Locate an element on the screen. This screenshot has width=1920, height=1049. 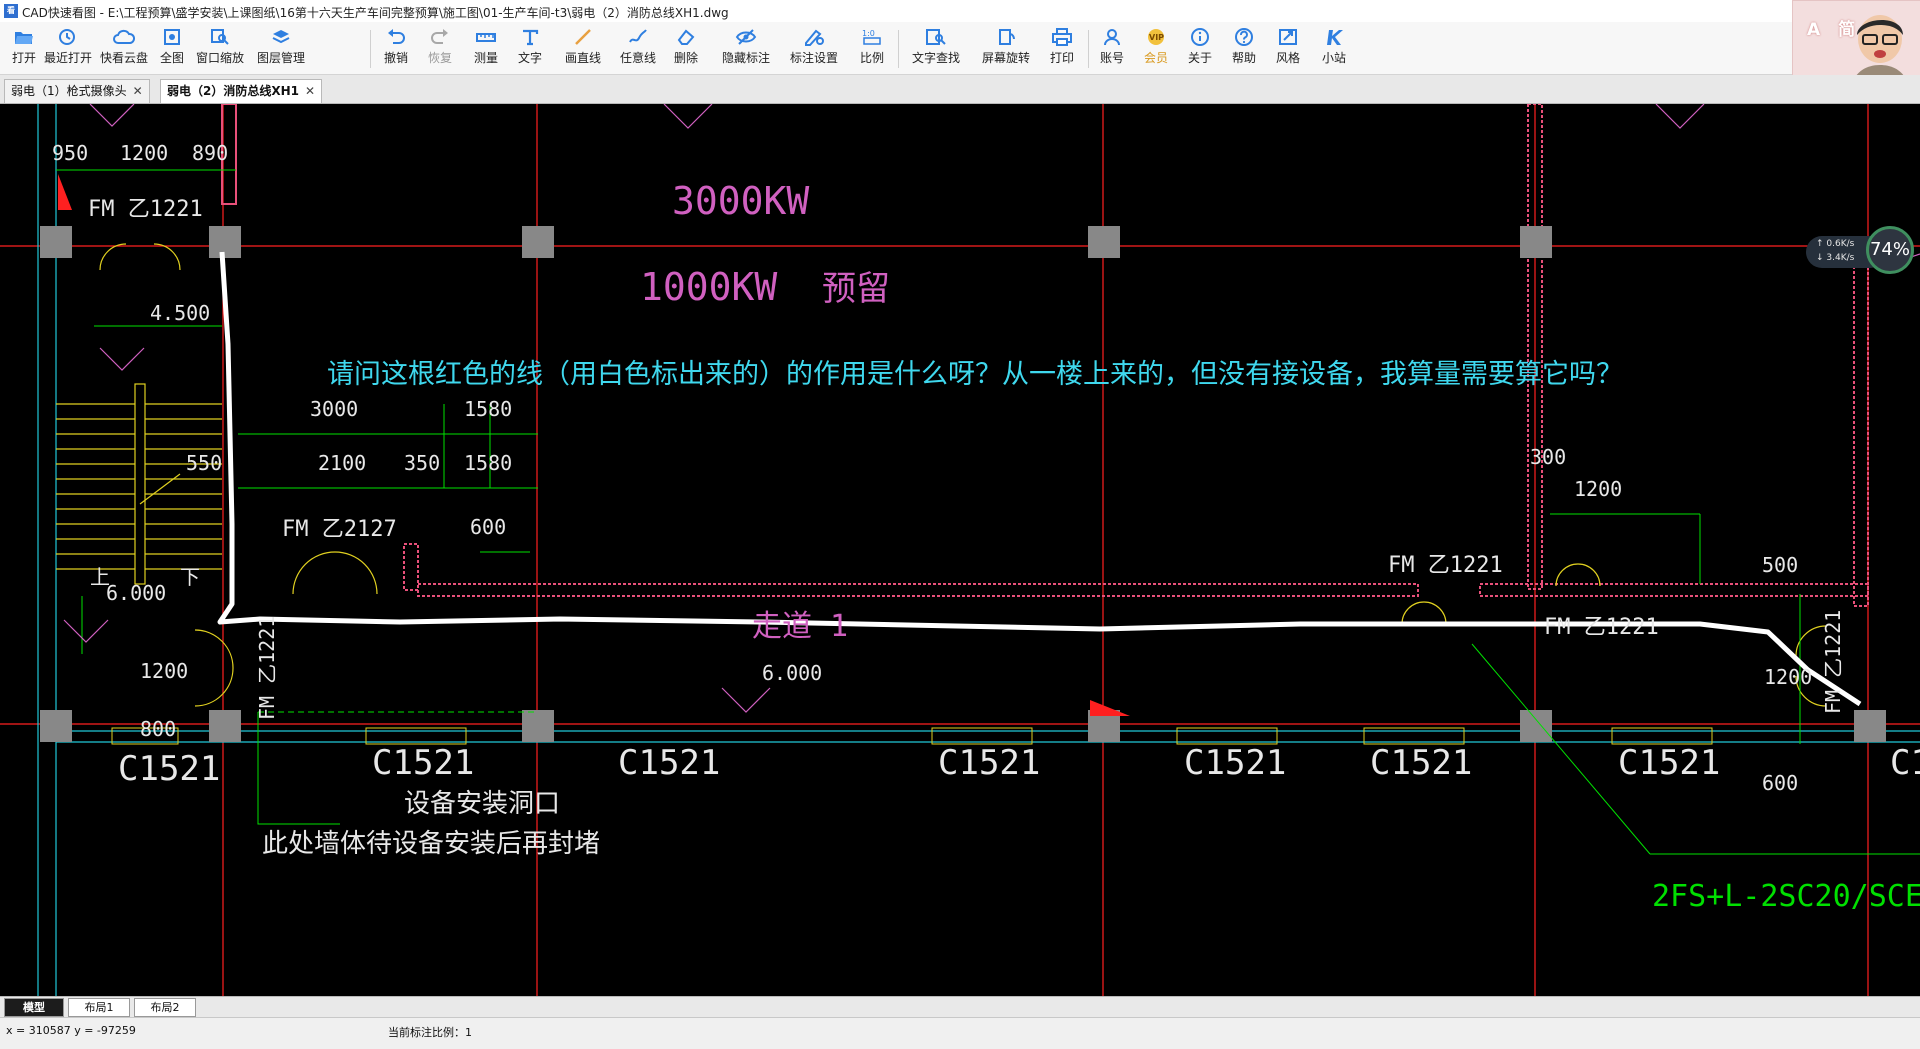
window-zoom-button: 窗口缩放 is located at coordinates (220, 49).